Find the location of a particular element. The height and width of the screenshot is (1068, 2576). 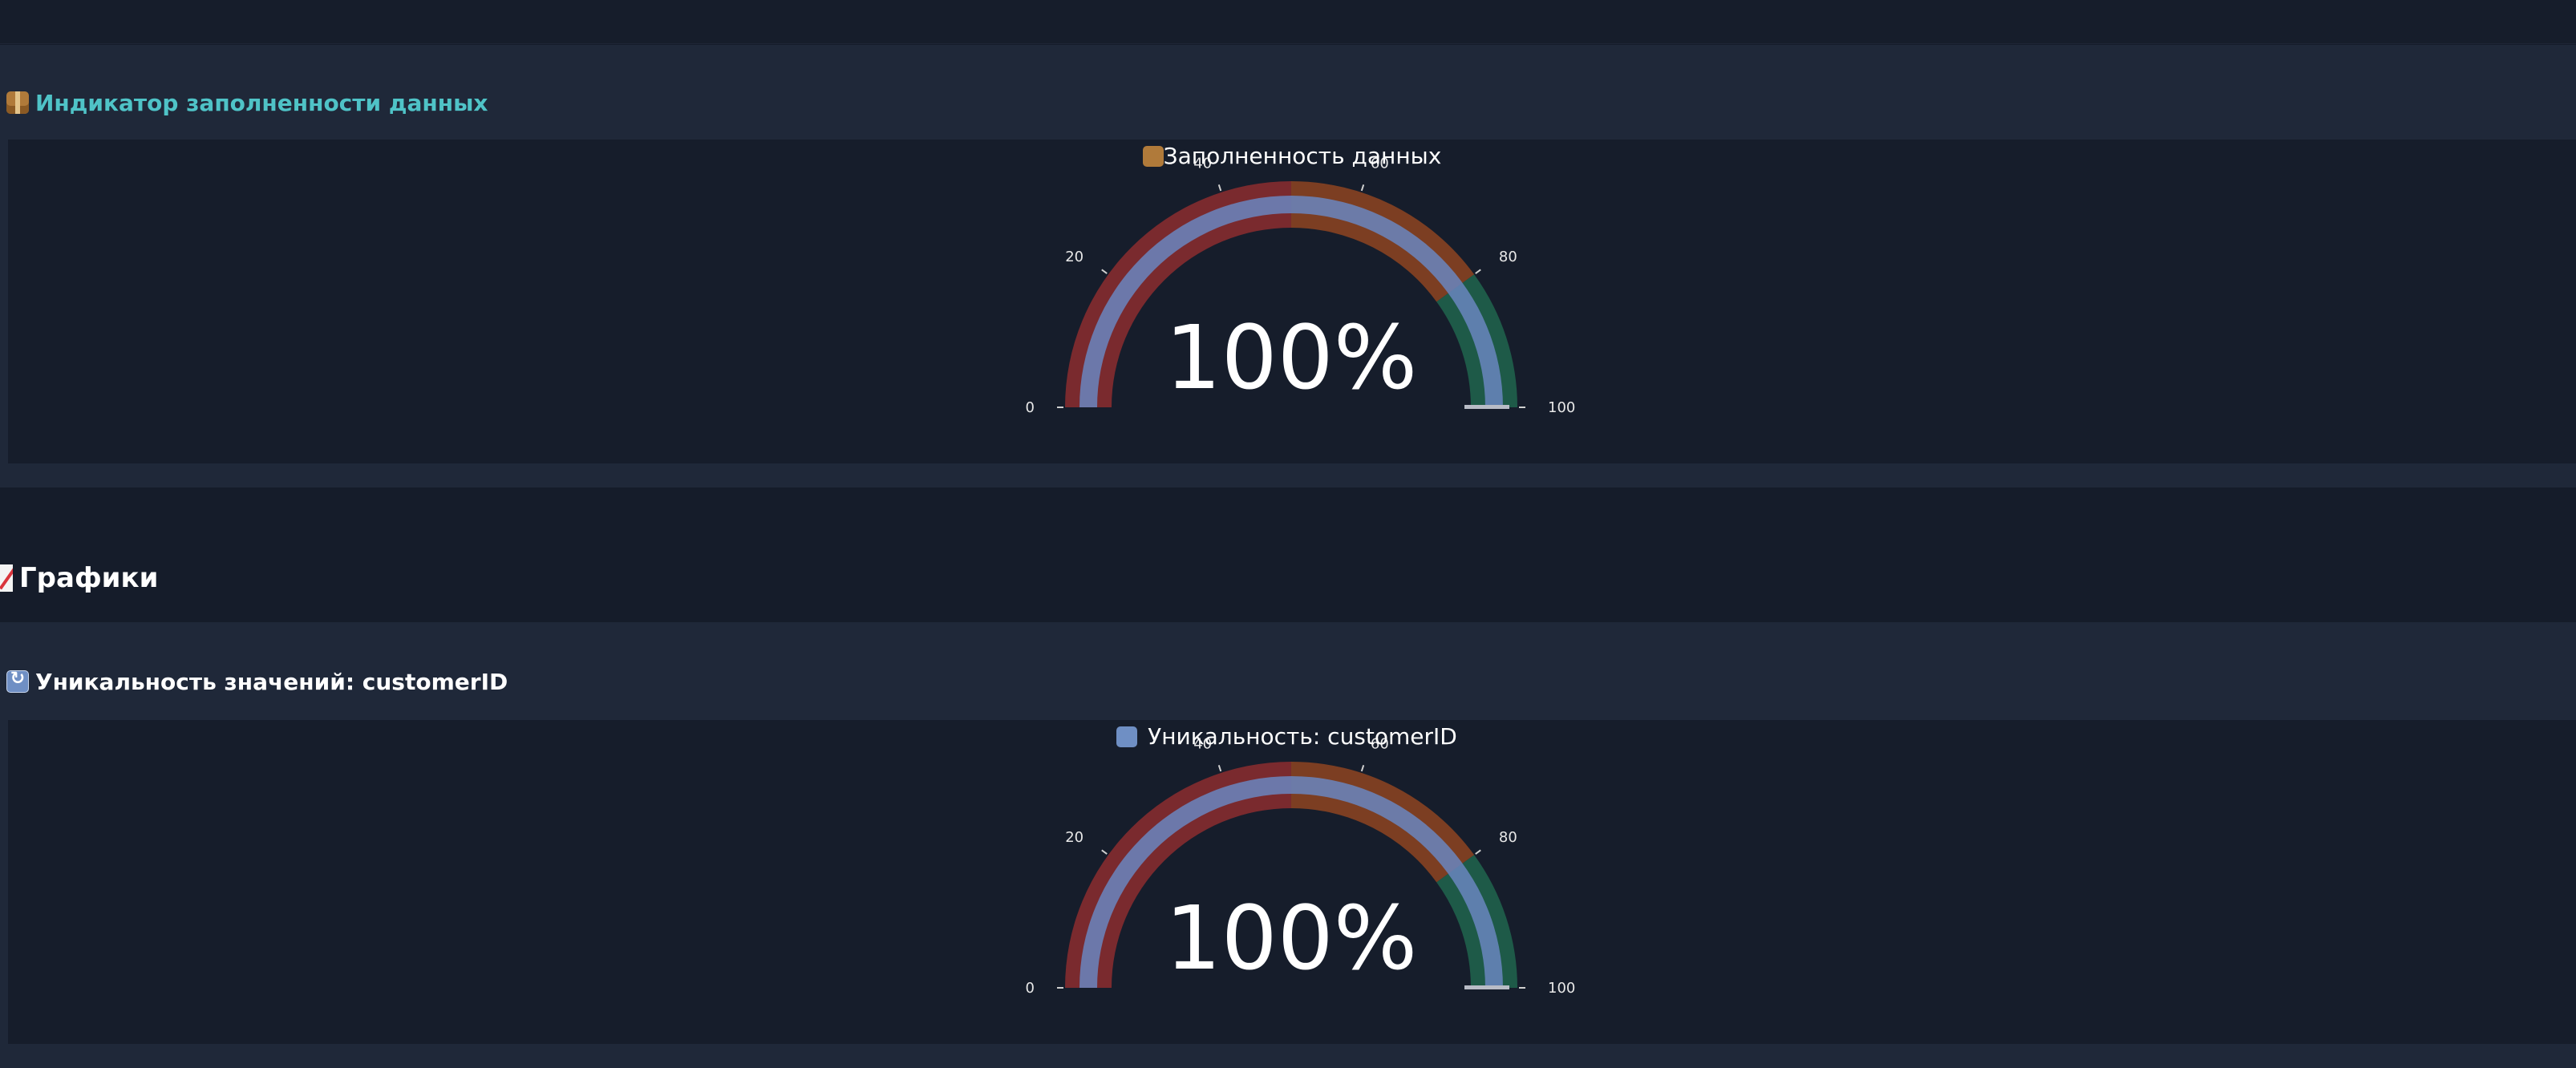

chart-increasing-icon is located at coordinates (6, 578).